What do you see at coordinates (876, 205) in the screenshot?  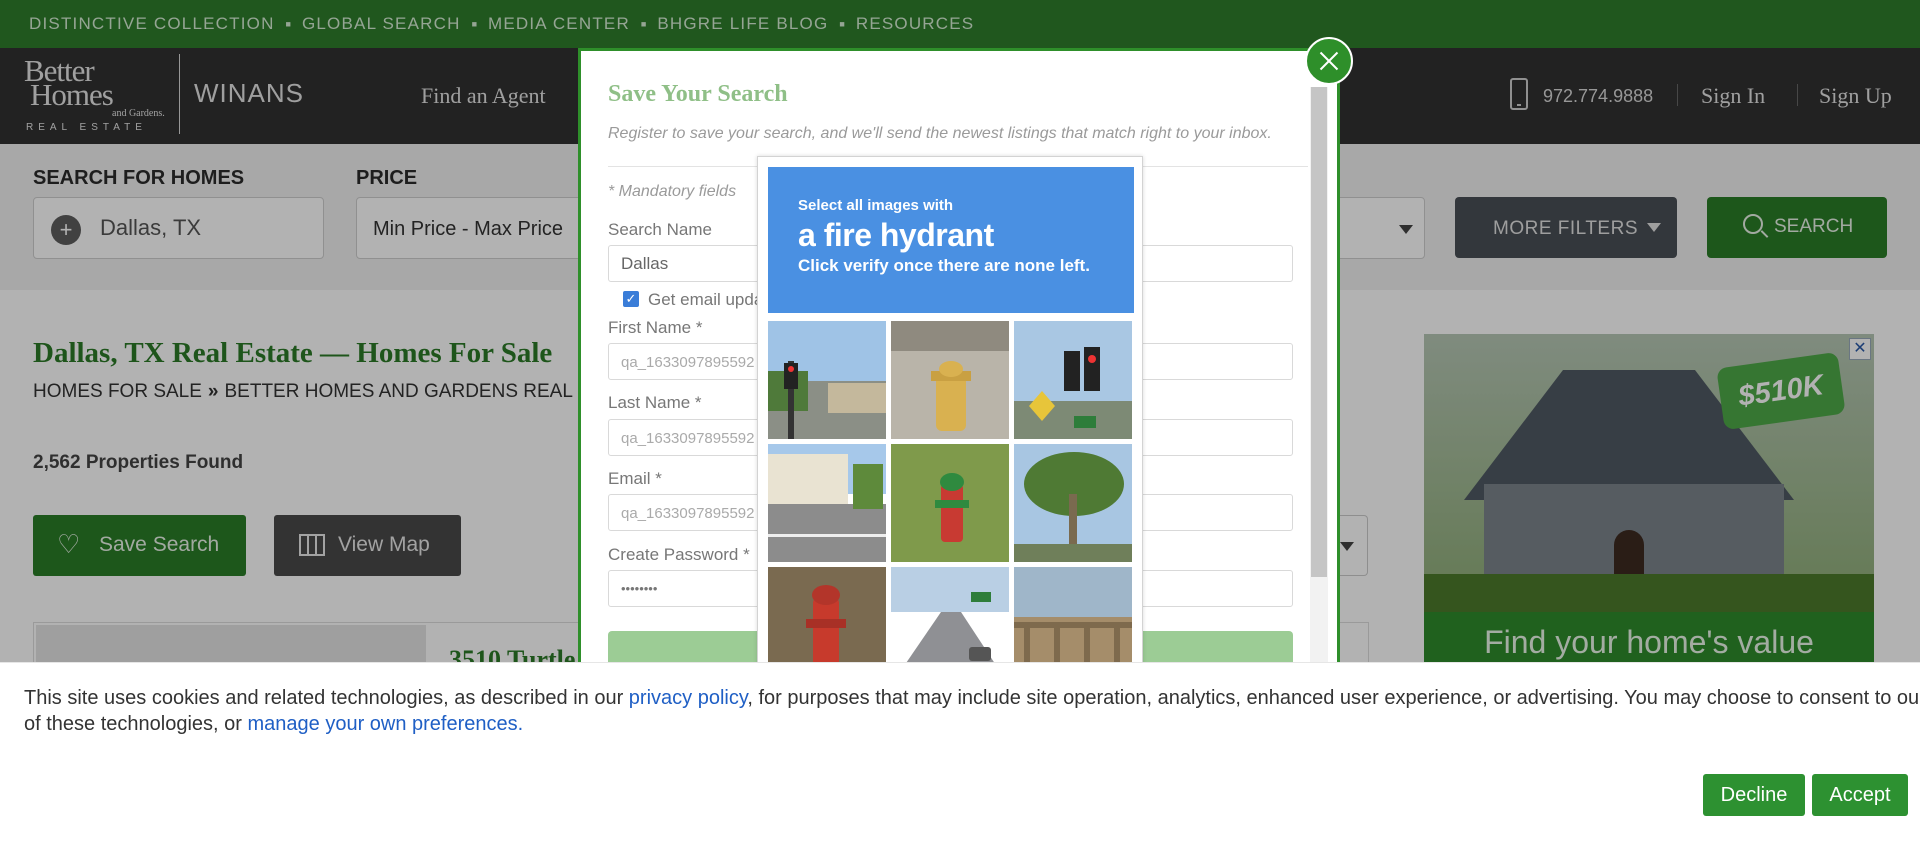 I see `captcha-prompt-small: Select all images with` at bounding box center [876, 205].